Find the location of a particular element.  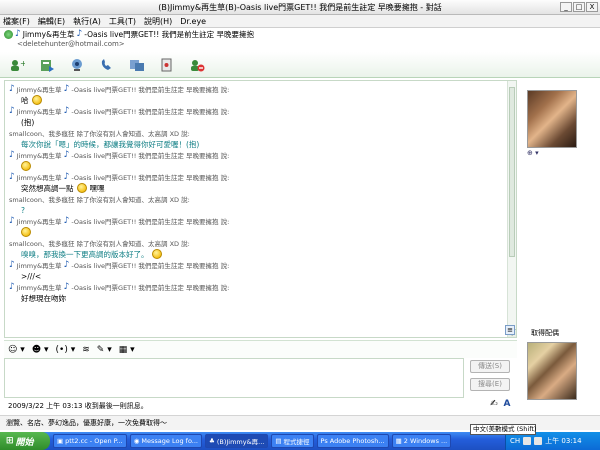

block-icon is located at coordinates (197, 65).